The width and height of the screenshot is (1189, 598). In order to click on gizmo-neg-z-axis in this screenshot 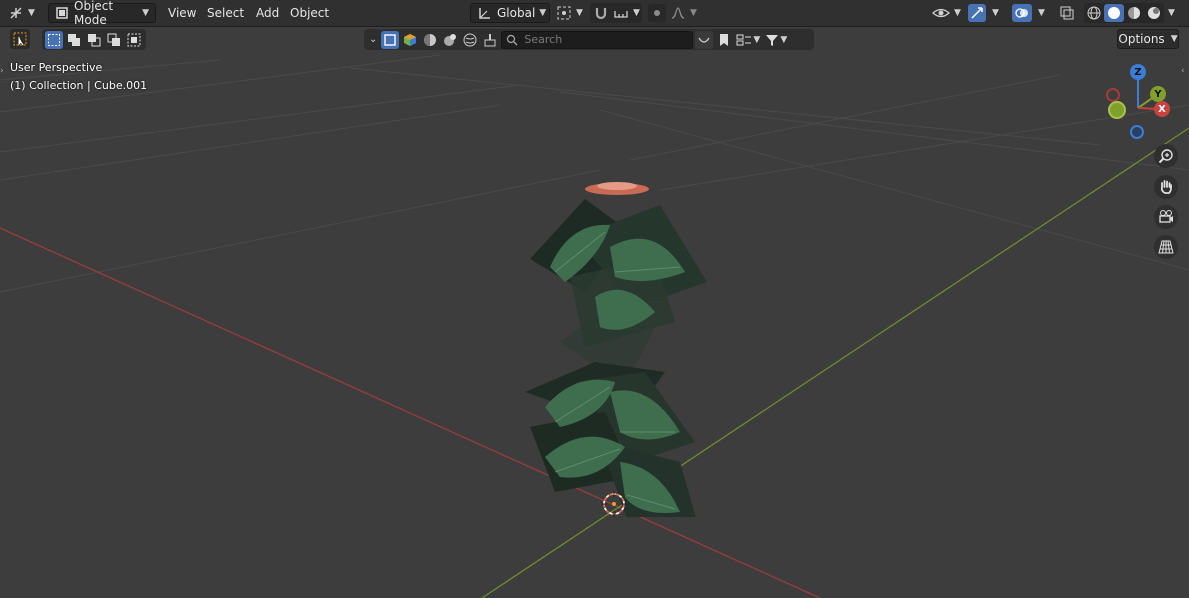, I will do `click(1137, 132)`.